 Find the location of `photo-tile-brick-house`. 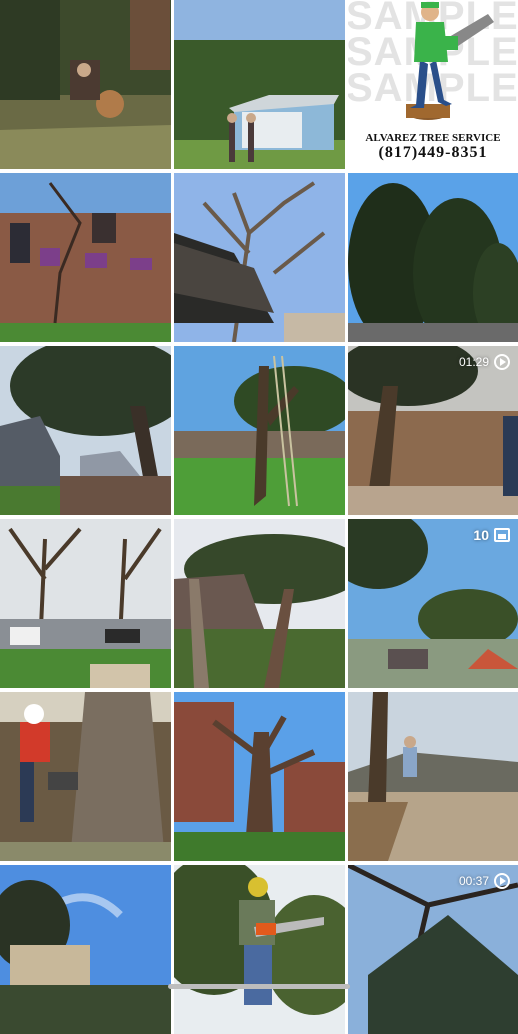

photo-tile-brick-house is located at coordinates (85, 257).